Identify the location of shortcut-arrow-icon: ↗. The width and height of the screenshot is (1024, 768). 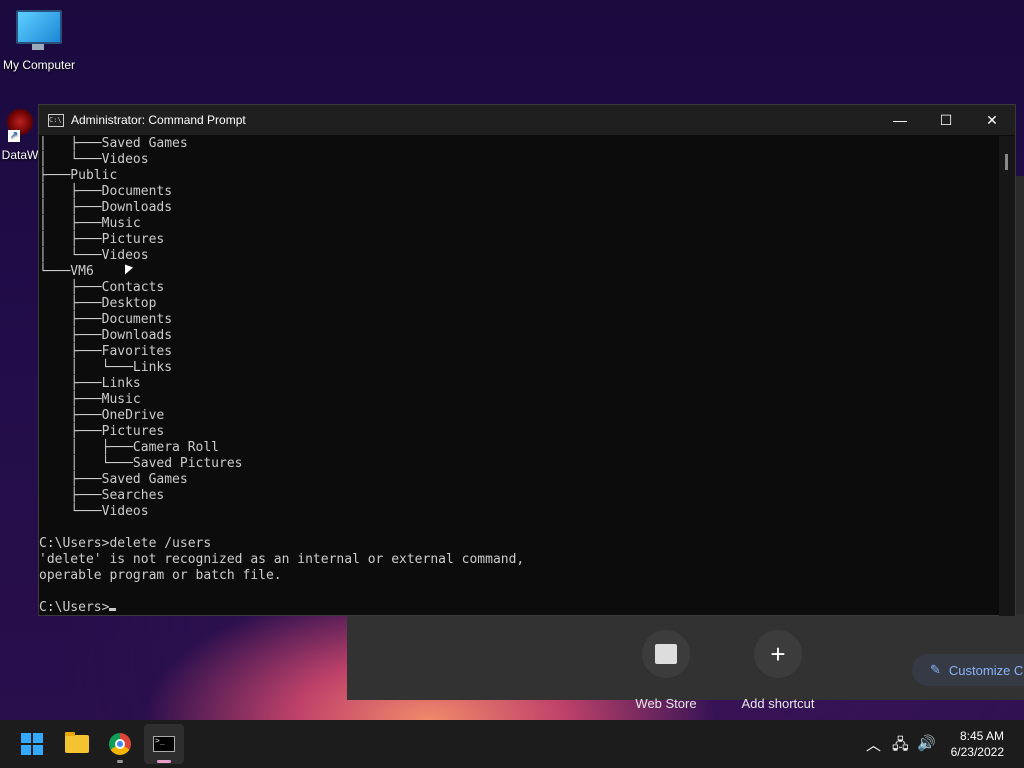
(14, 136).